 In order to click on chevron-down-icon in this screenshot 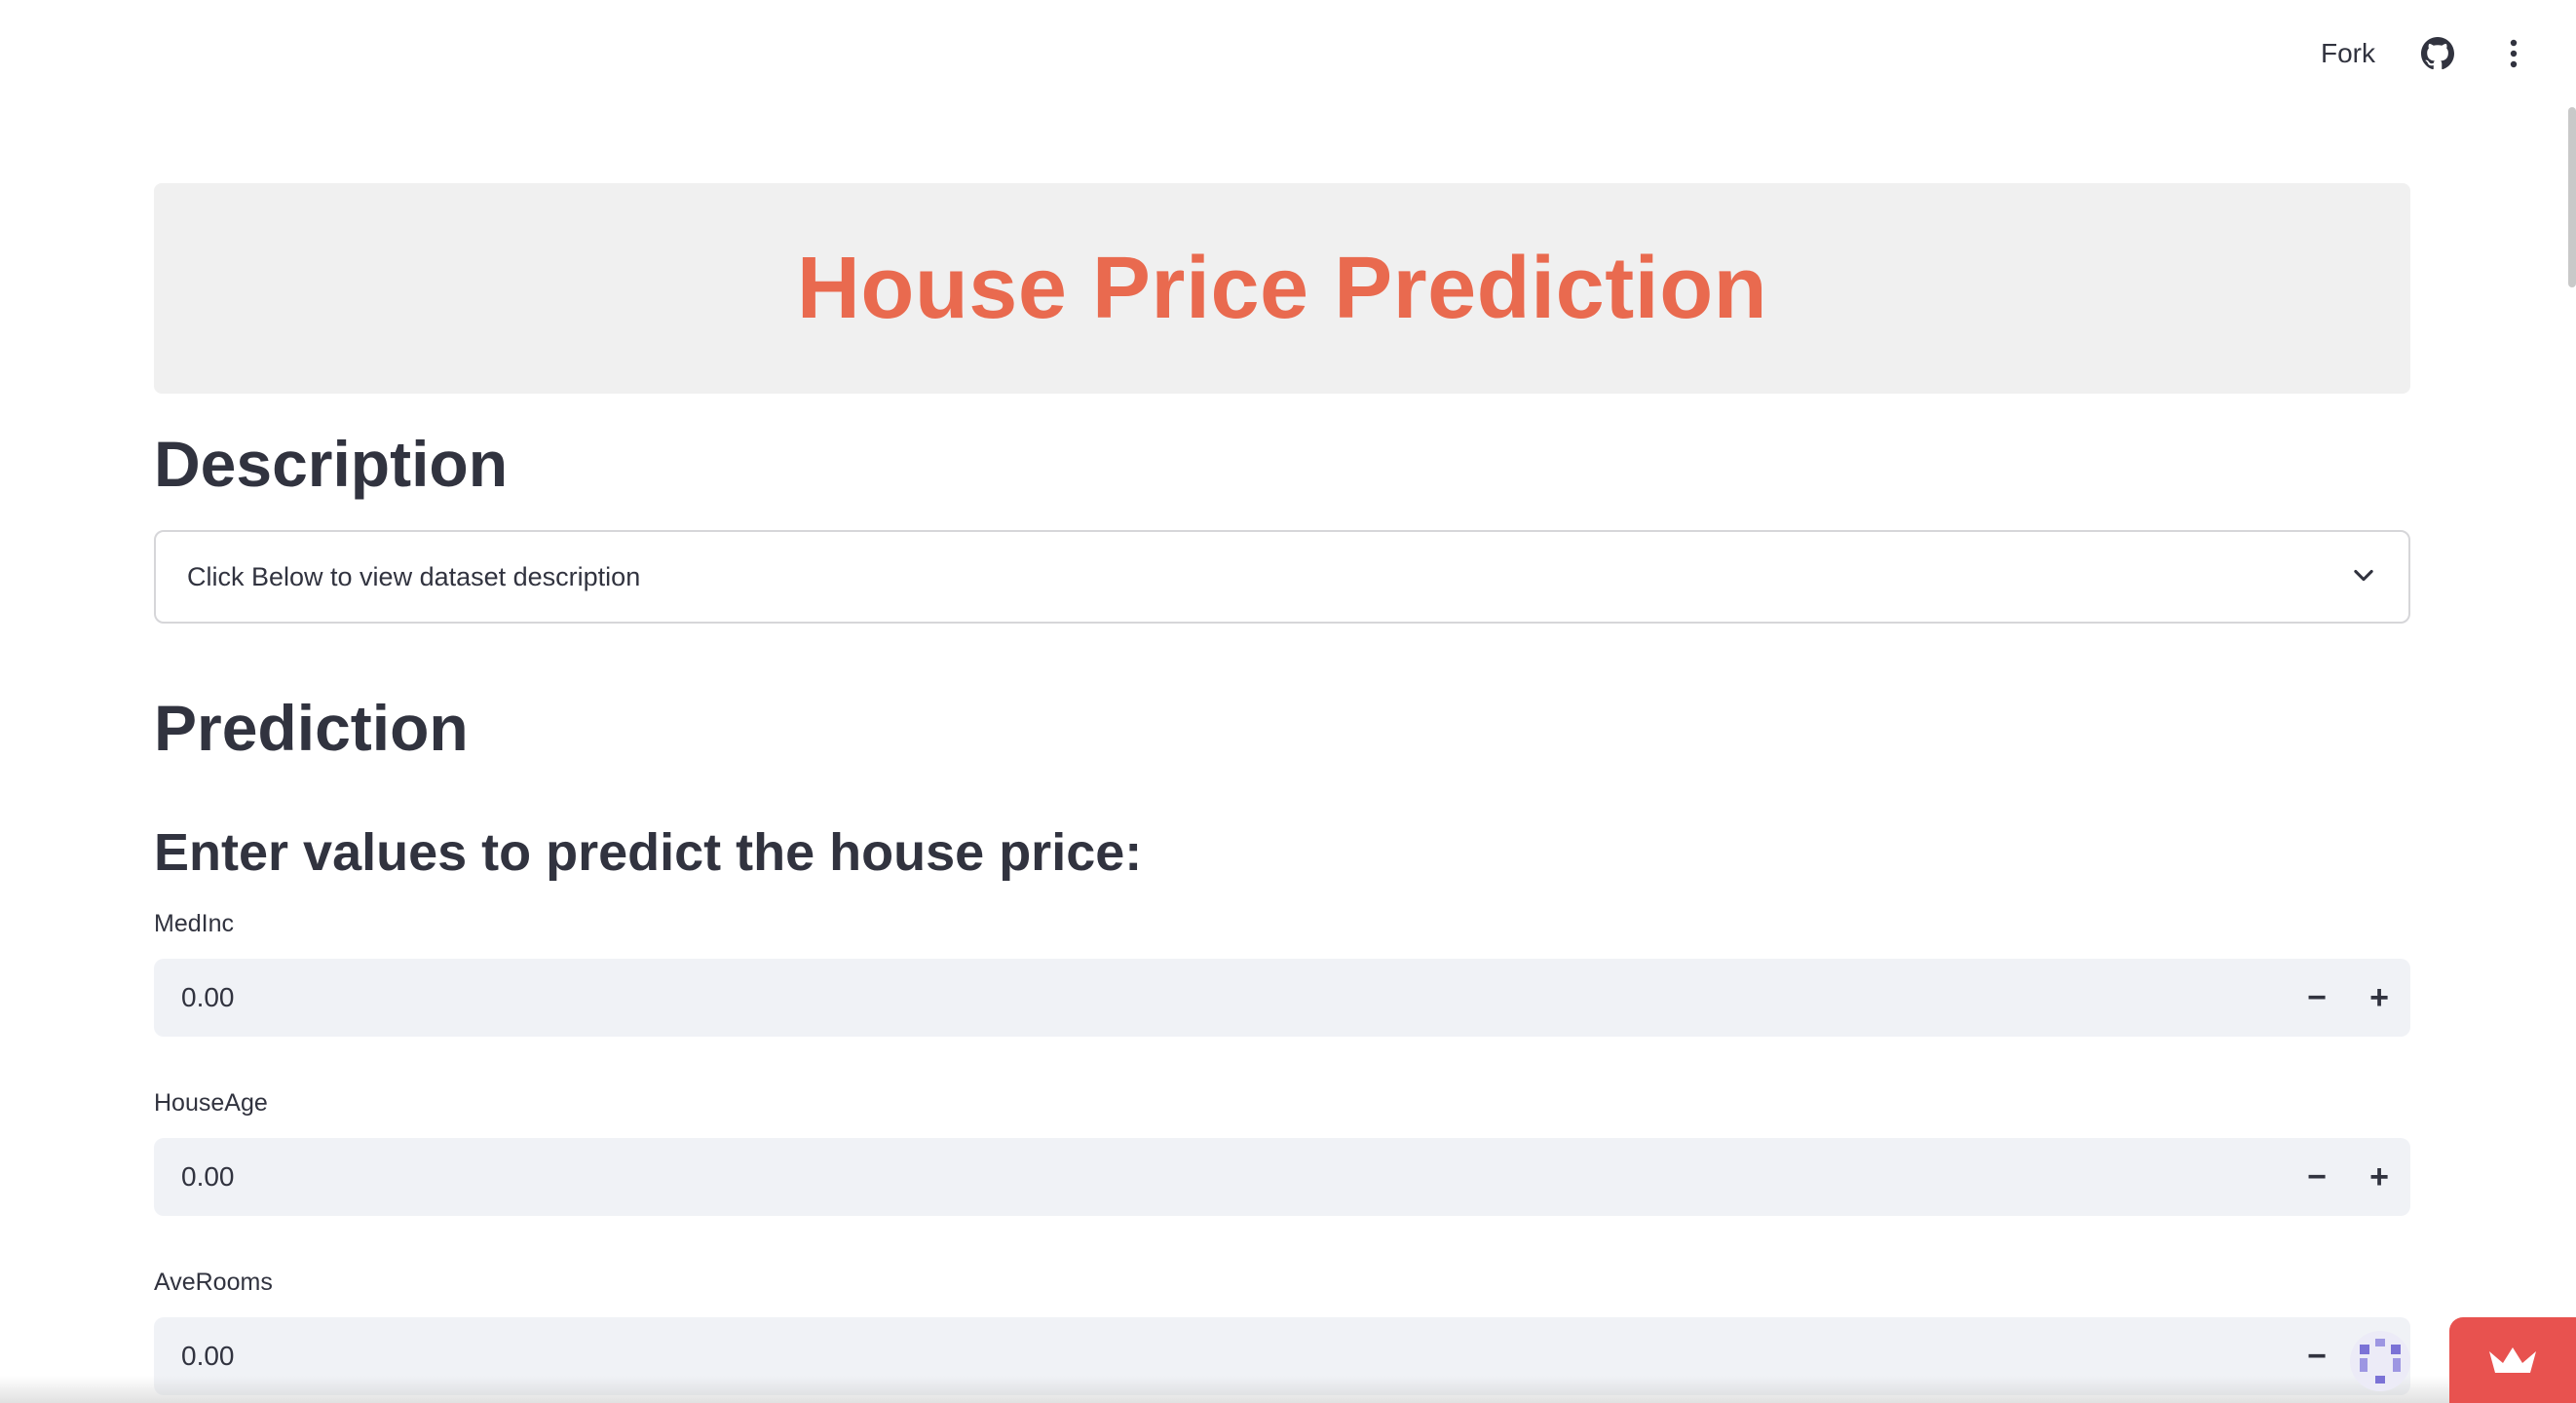, I will do `click(2363, 577)`.